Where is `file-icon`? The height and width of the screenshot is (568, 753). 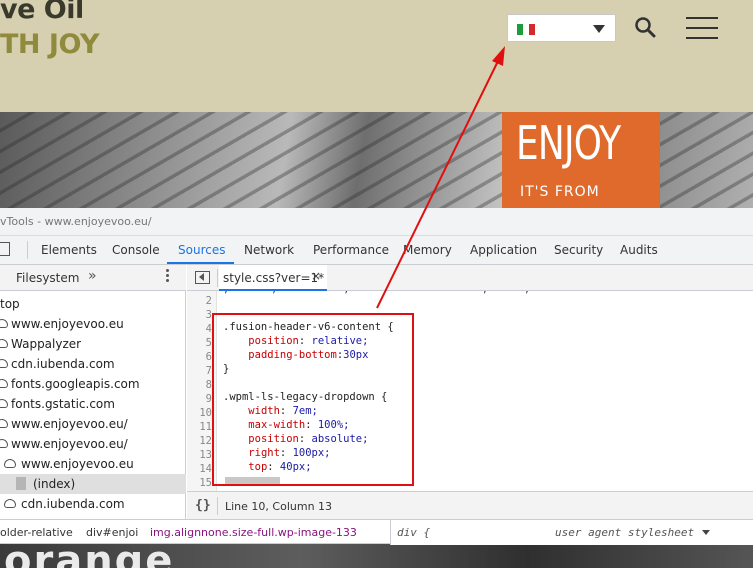 file-icon is located at coordinates (21, 483).